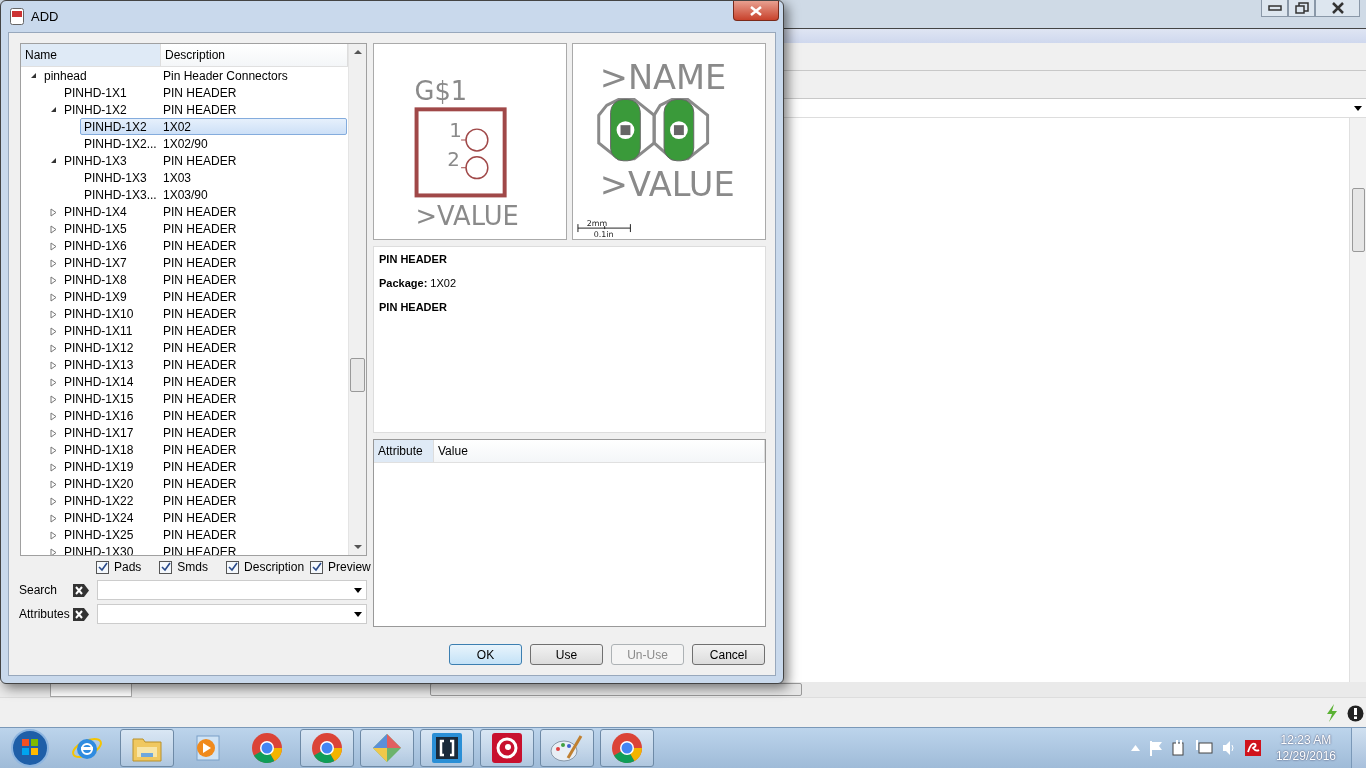  I want to click on dialog-button: Cancel, so click(728, 654).